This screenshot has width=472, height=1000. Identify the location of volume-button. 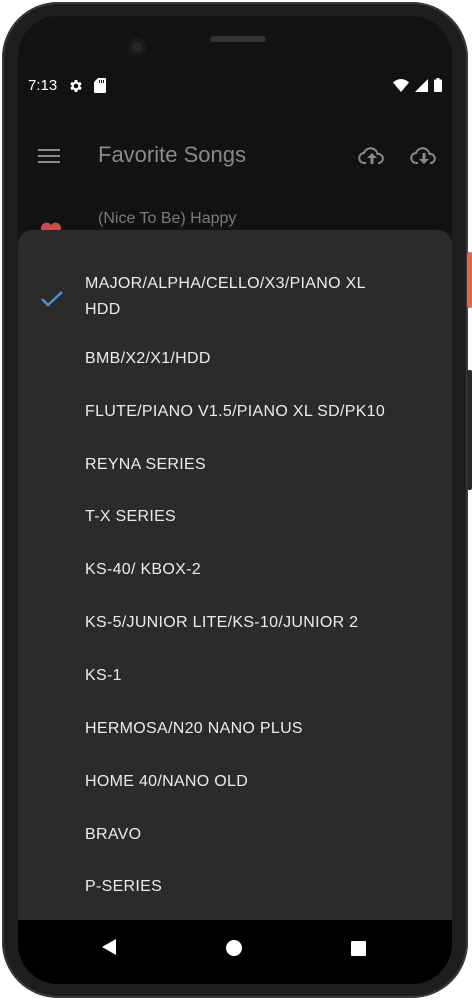
(469, 430).